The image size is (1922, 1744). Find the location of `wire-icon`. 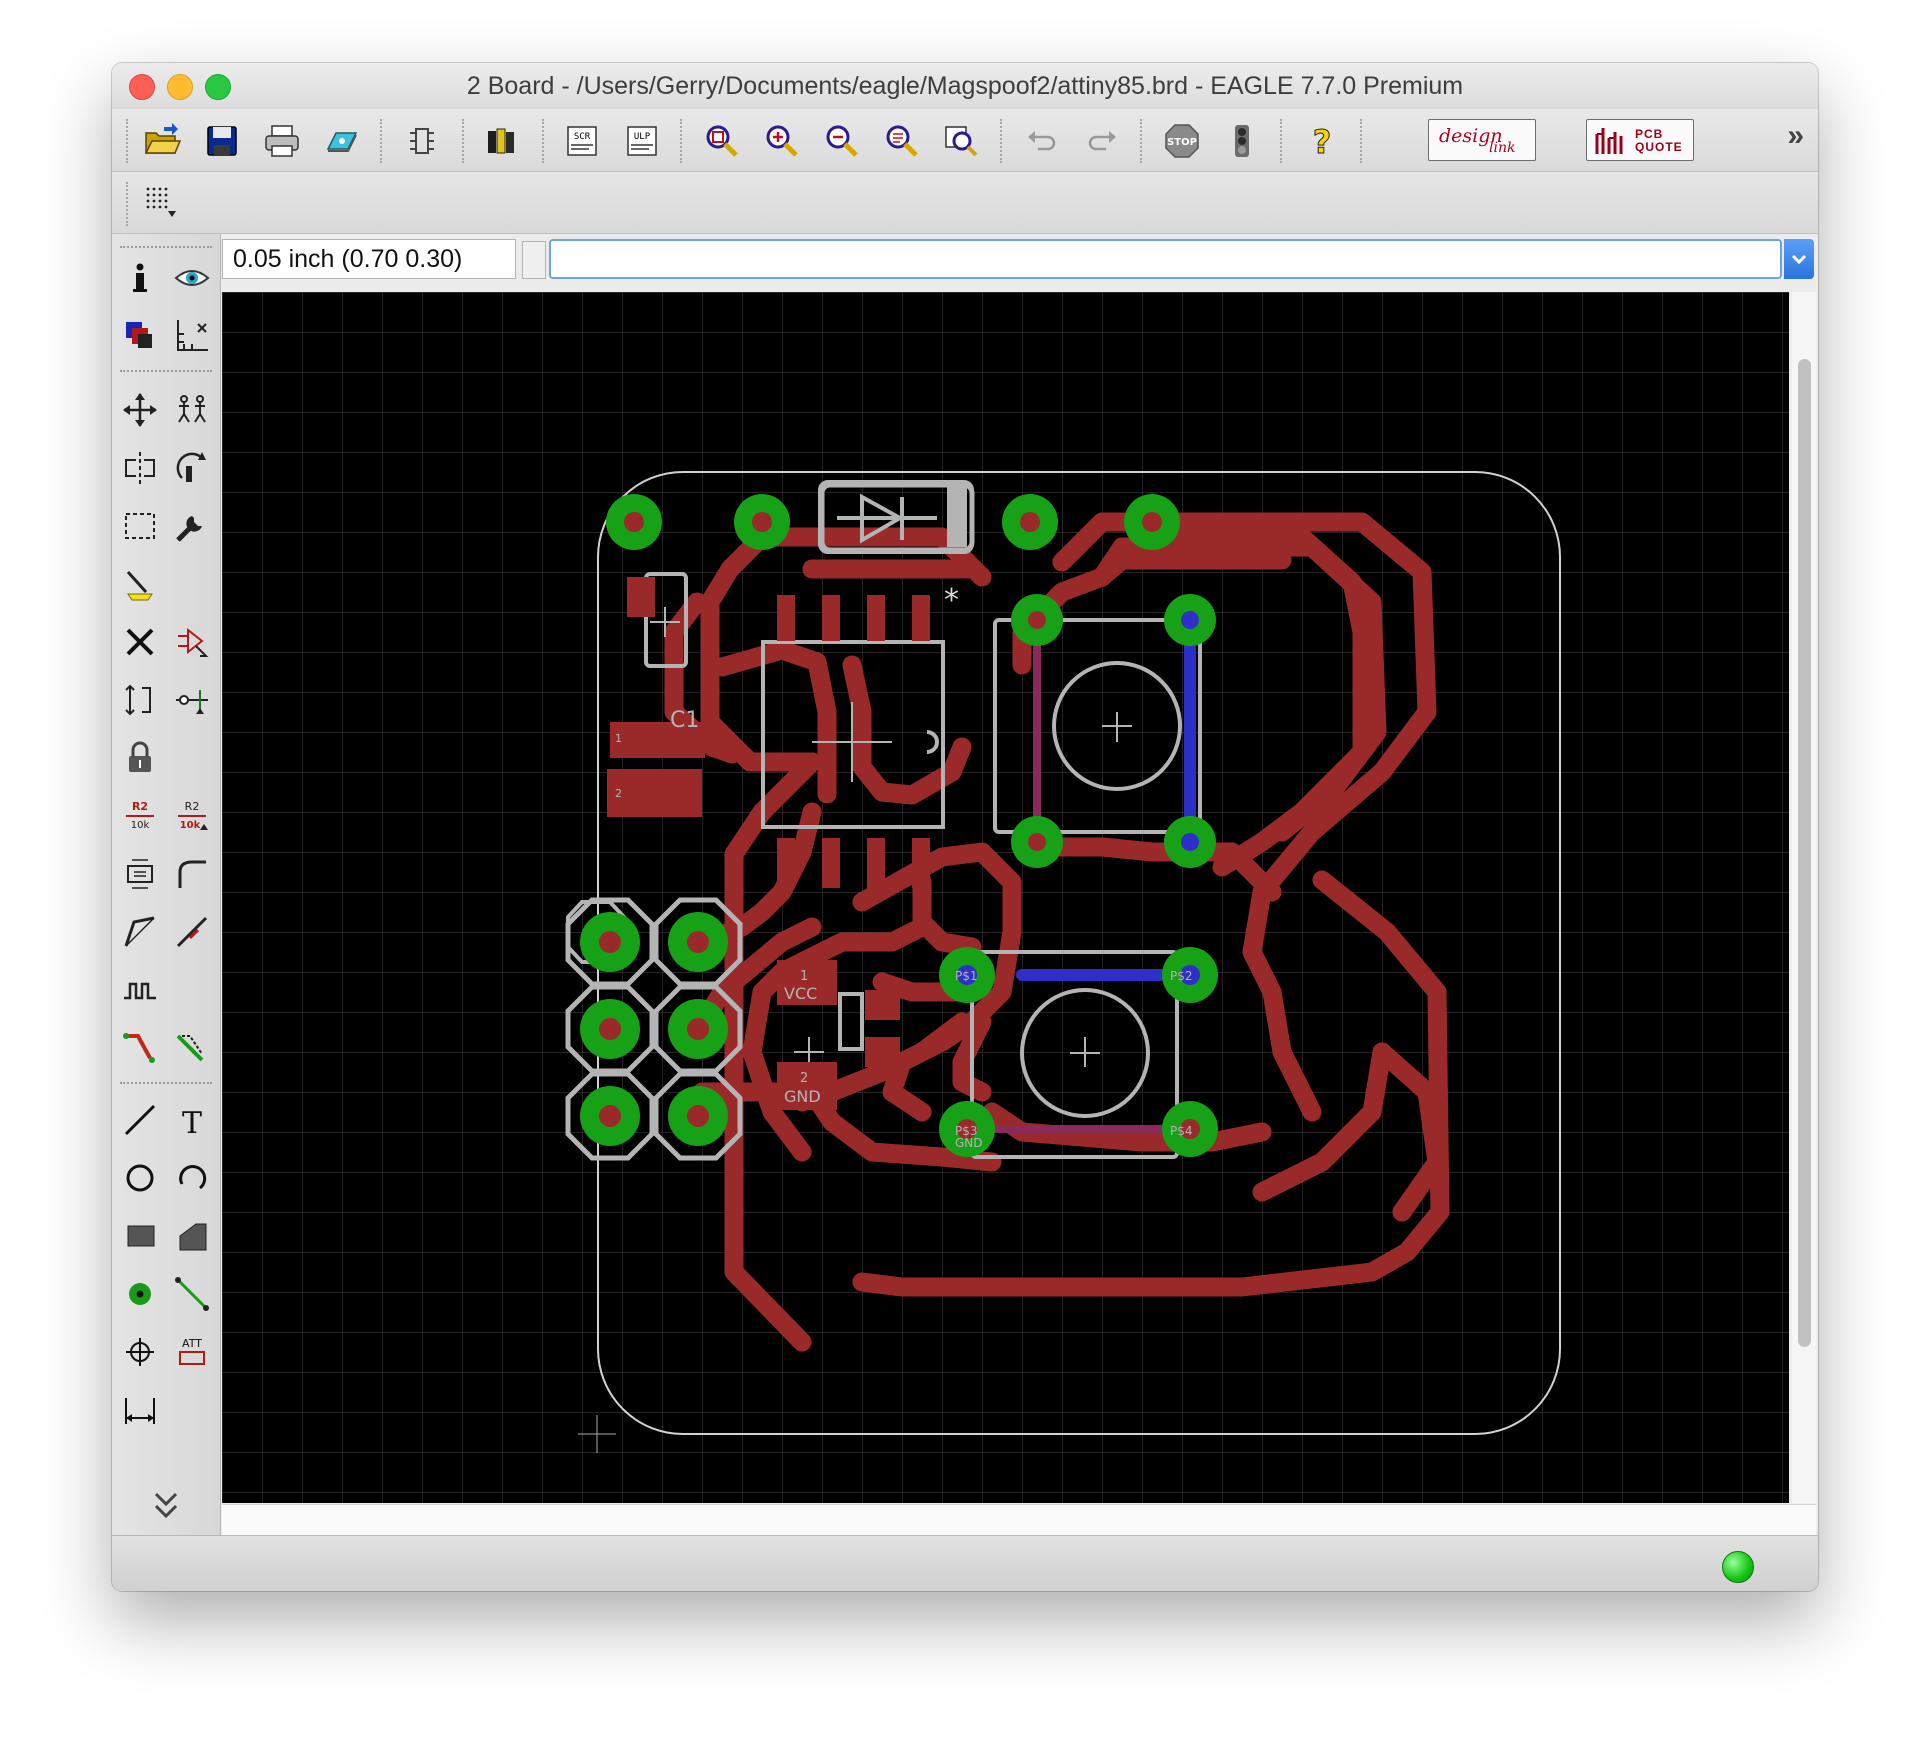

wire-icon is located at coordinates (140, 1120).